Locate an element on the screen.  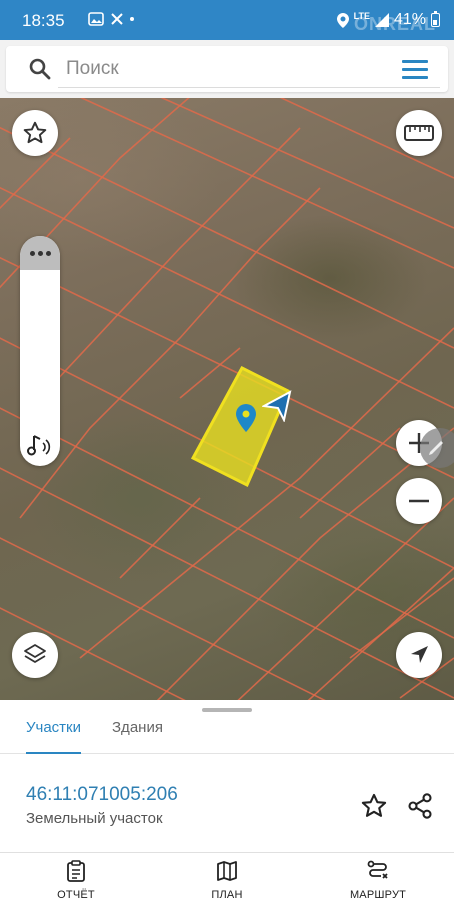
pencil-icon is located at coordinates (436, 448).